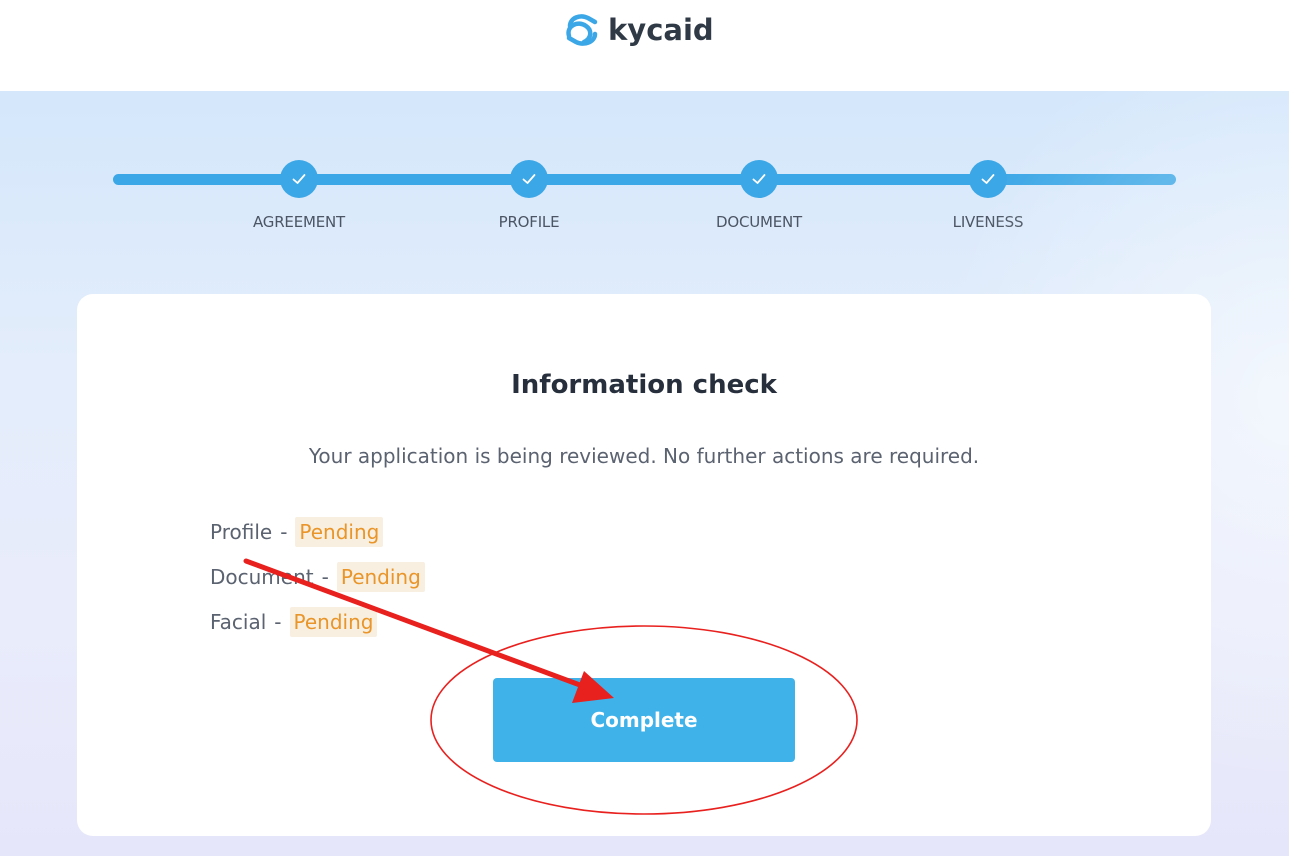  Describe the element at coordinates (238, 621) in the screenshot. I see `status-label: Facial` at that location.